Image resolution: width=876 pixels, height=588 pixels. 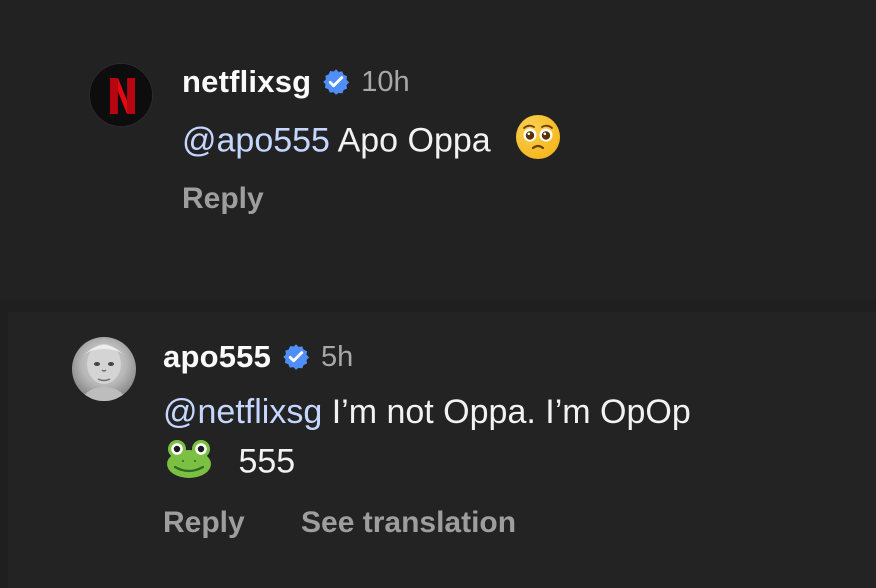 I want to click on username: netflixsg, so click(x=246, y=82).